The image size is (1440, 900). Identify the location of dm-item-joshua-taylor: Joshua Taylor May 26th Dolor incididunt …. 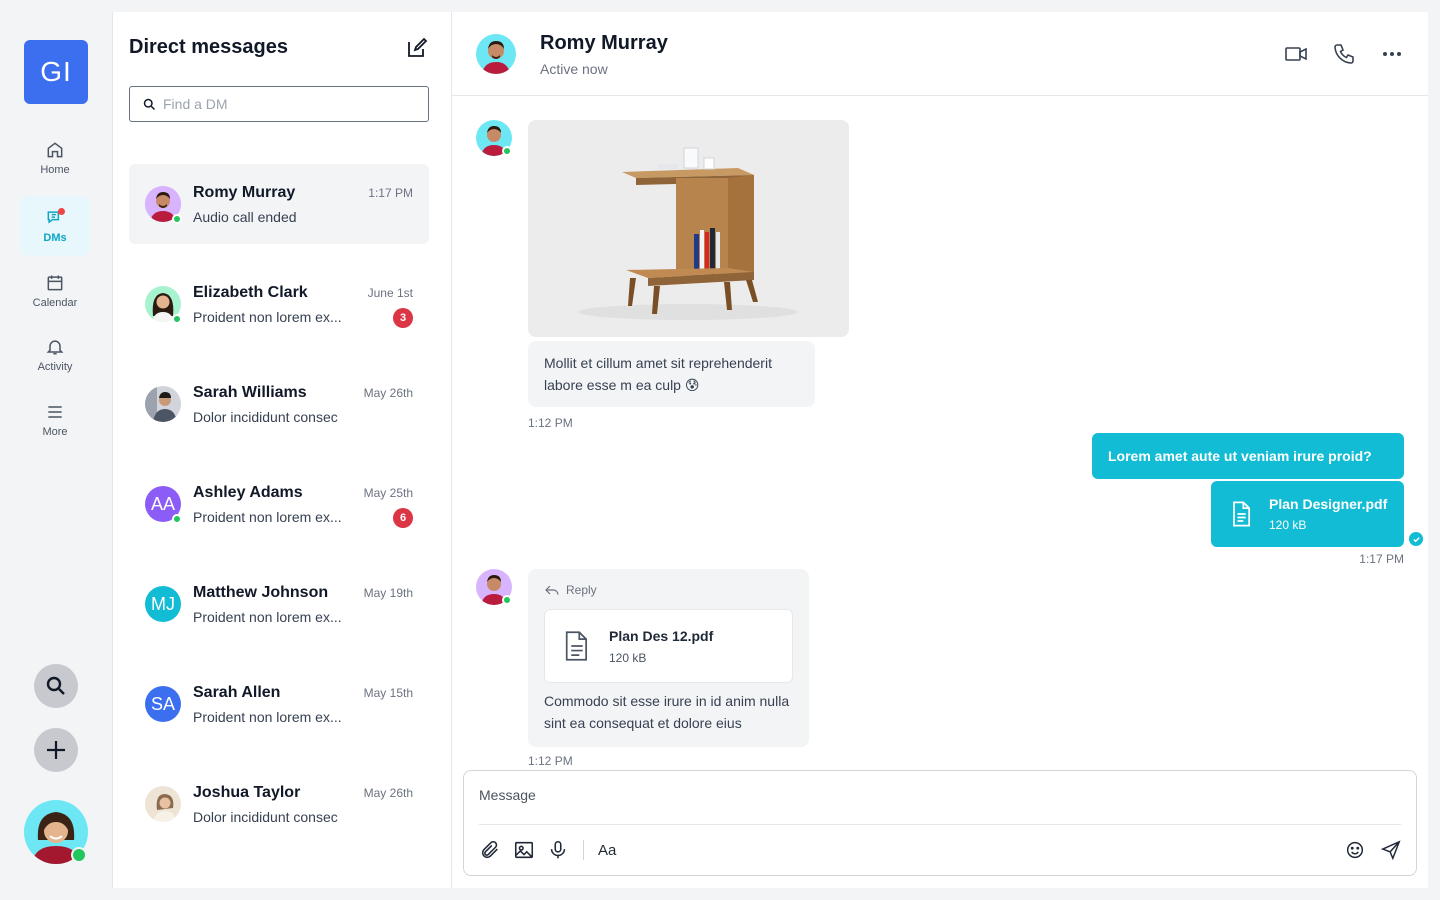
(279, 804).